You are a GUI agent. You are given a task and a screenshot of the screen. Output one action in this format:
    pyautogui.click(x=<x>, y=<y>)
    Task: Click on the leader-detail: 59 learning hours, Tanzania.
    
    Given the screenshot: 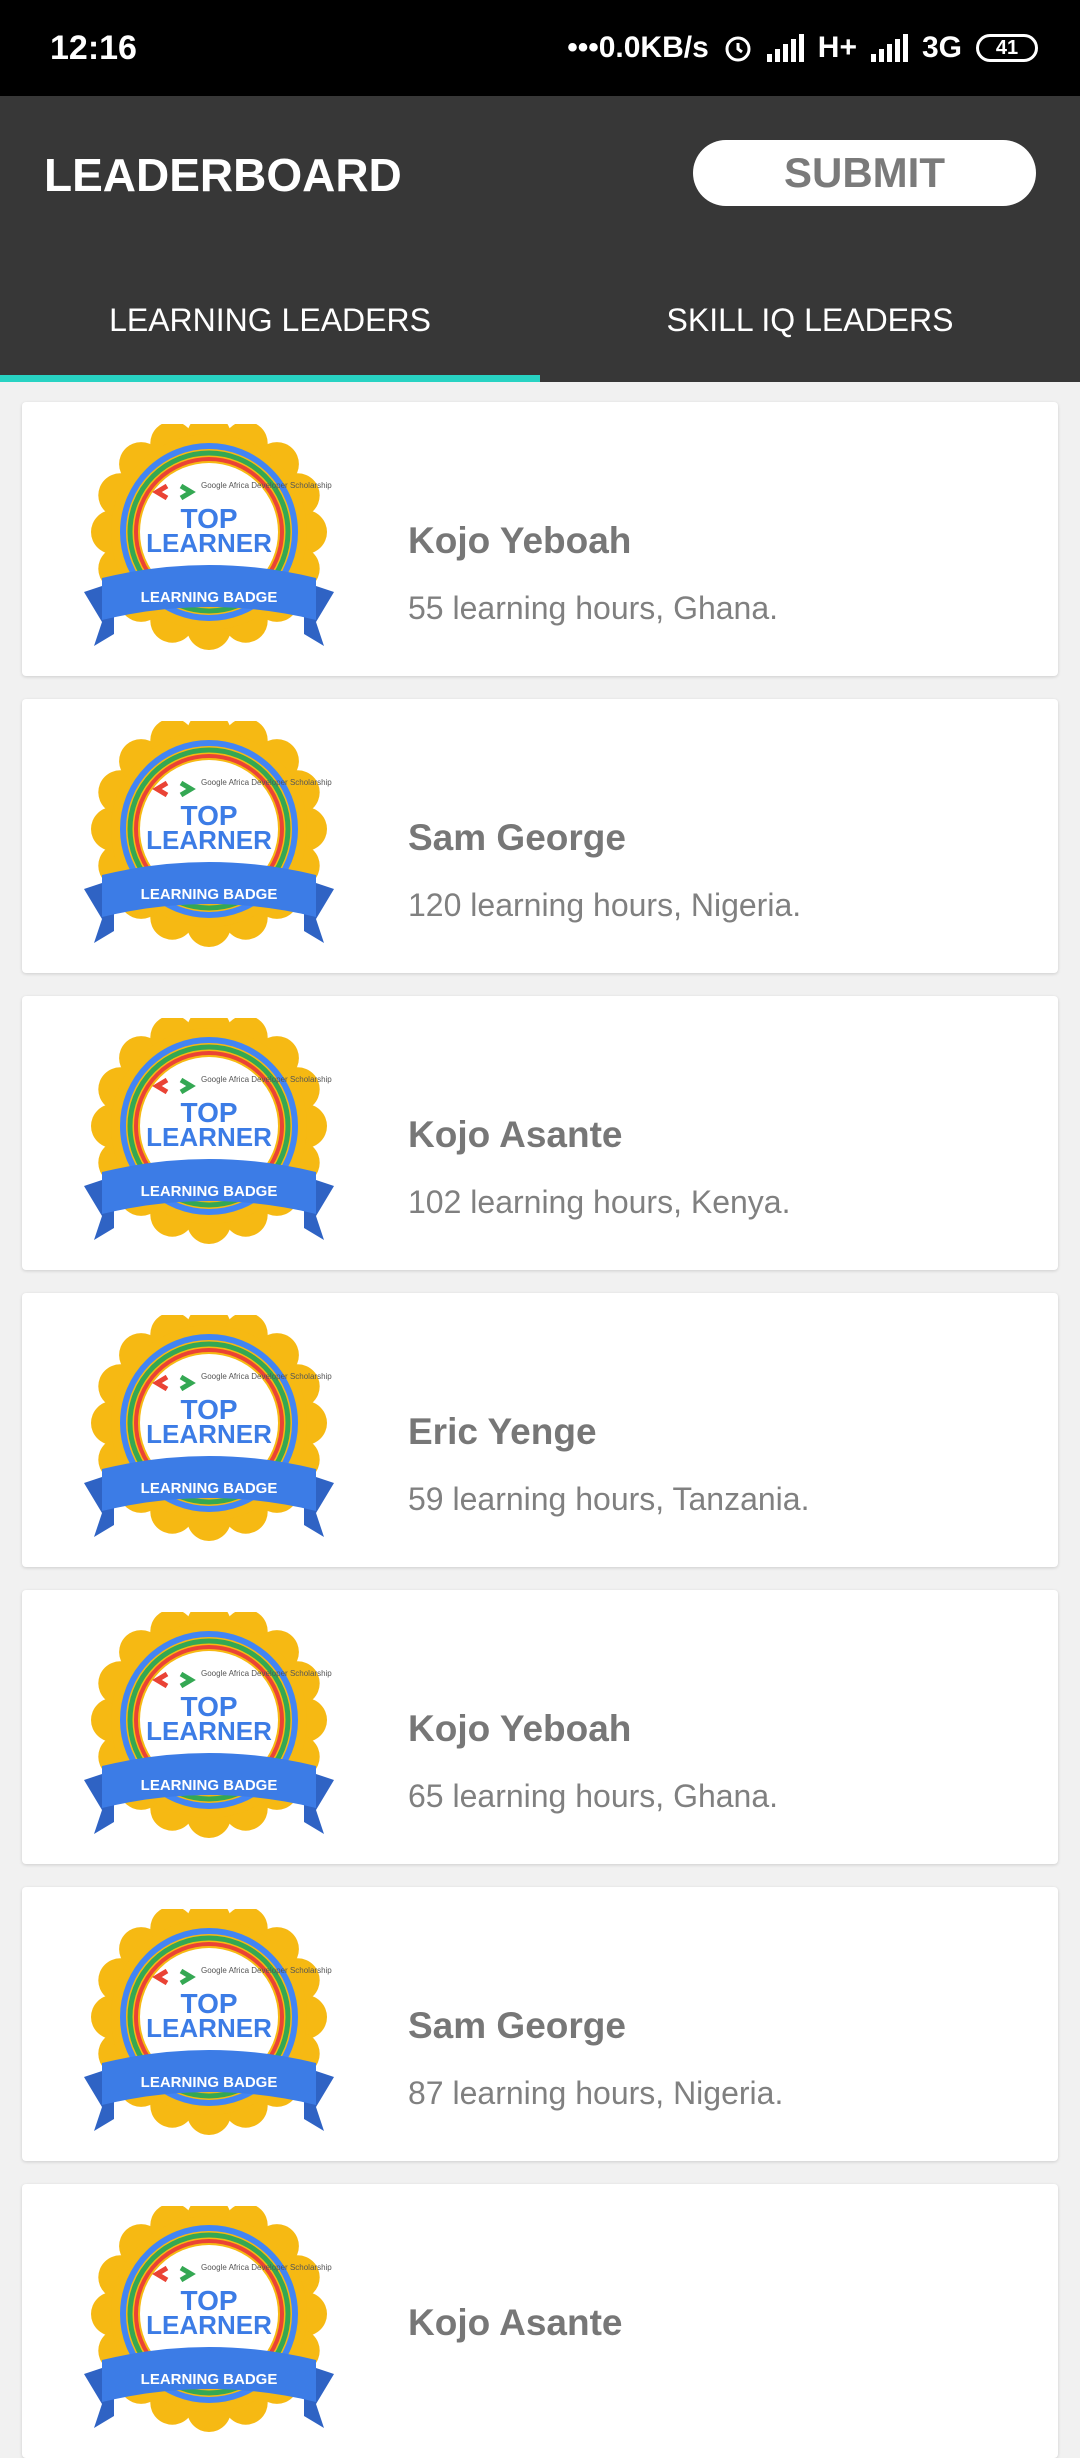 What is the action you would take?
    pyautogui.click(x=609, y=1499)
    